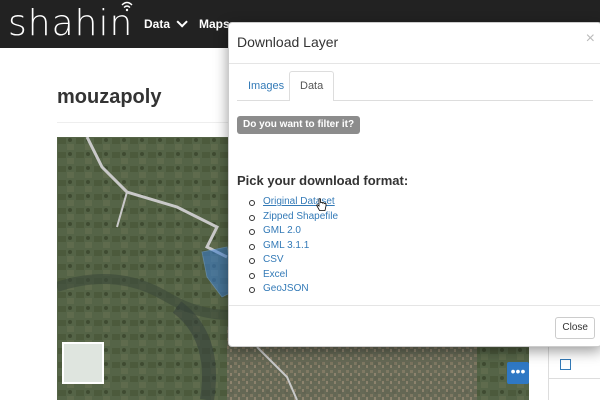 The image size is (600, 400). What do you see at coordinates (275, 274) in the screenshot?
I see `format-link-excel: Excel` at bounding box center [275, 274].